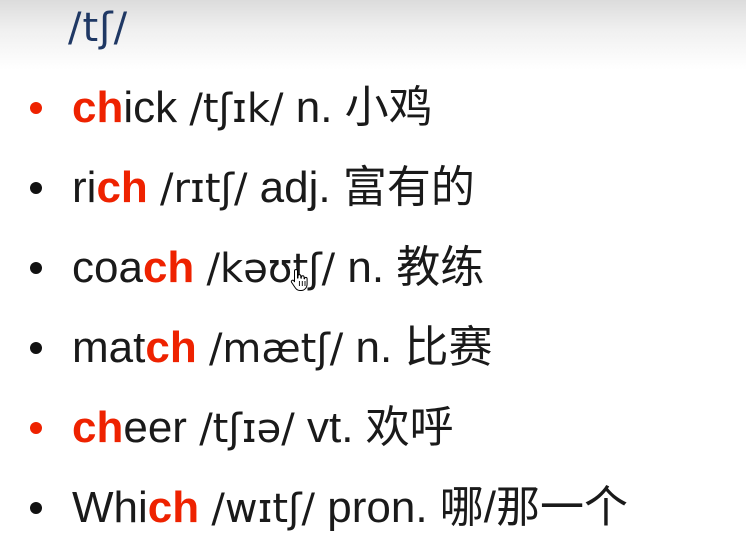 The width and height of the screenshot is (746, 555). What do you see at coordinates (295, 187) in the screenshot?
I see `word-pos: adj.` at bounding box center [295, 187].